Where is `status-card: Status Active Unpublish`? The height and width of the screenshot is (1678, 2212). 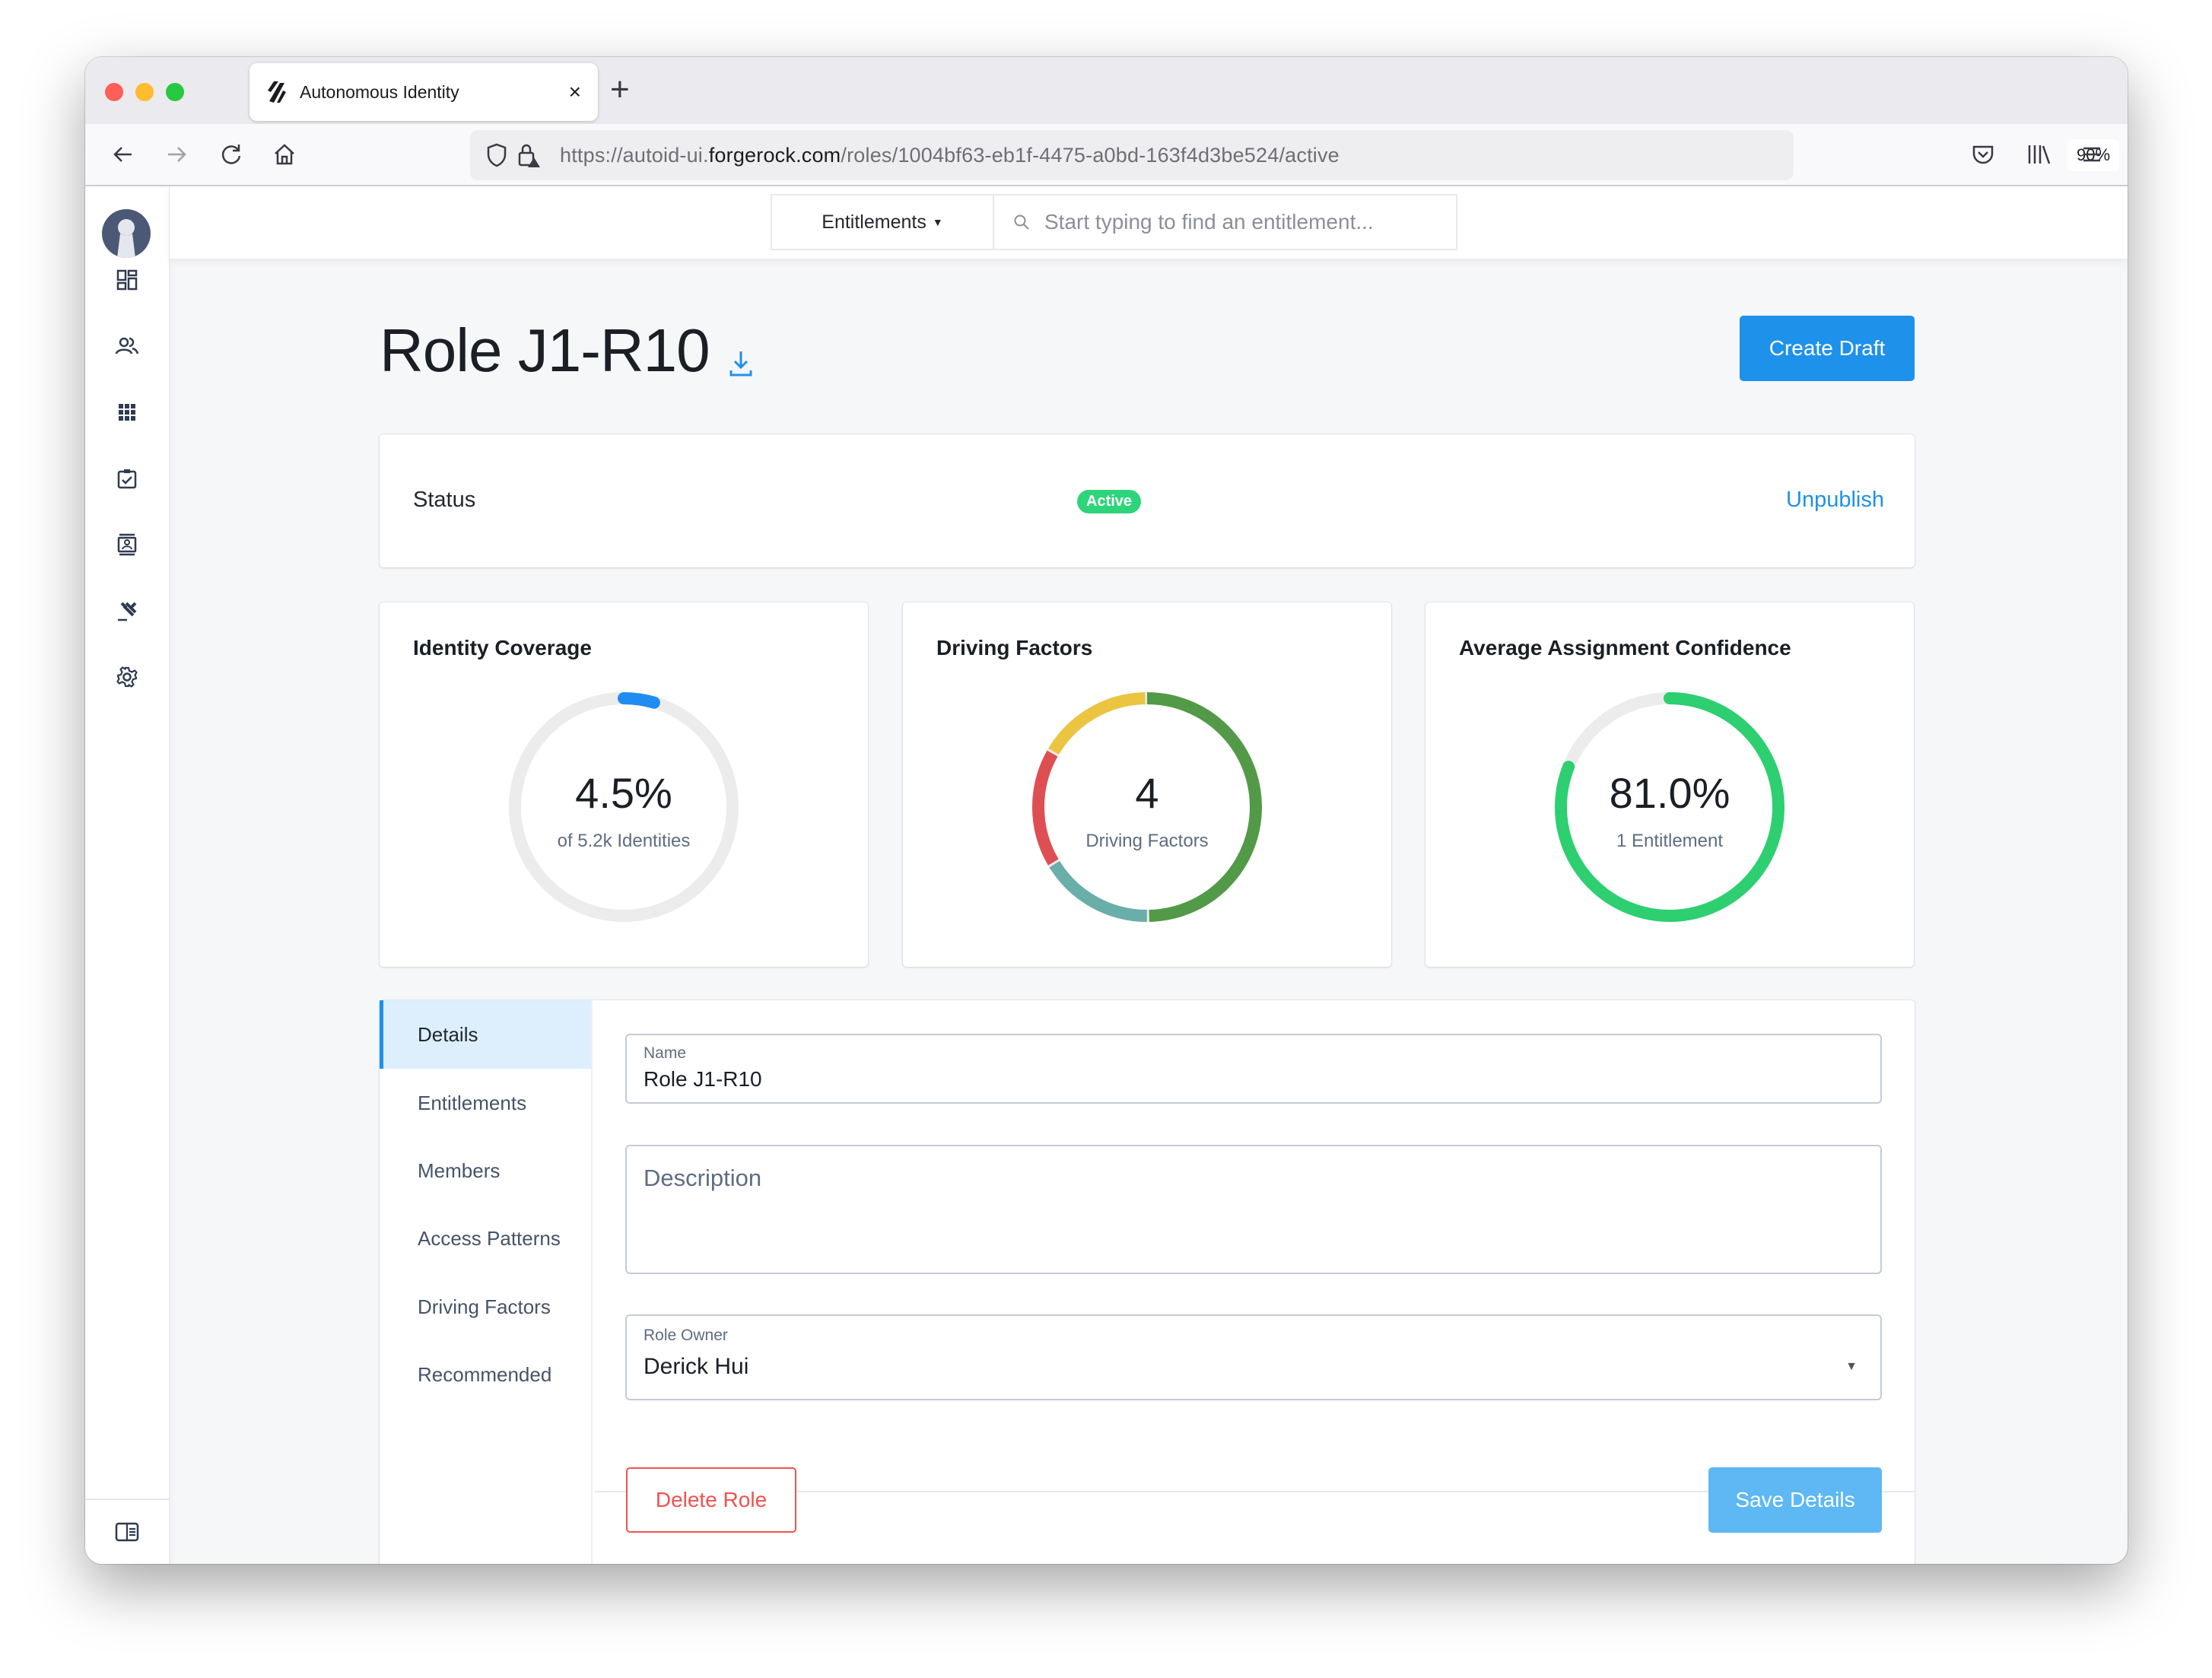
status-card: Status Active Unpublish is located at coordinates (1148, 501).